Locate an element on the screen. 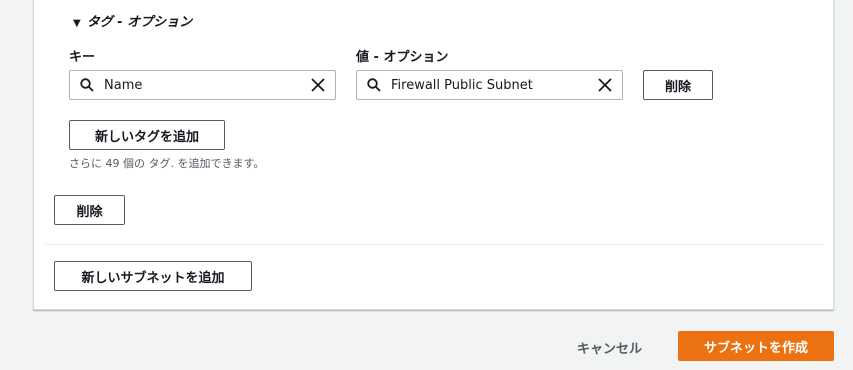 The image size is (853, 370). add-tag-button: 新しいタグを追加 is located at coordinates (147, 135).